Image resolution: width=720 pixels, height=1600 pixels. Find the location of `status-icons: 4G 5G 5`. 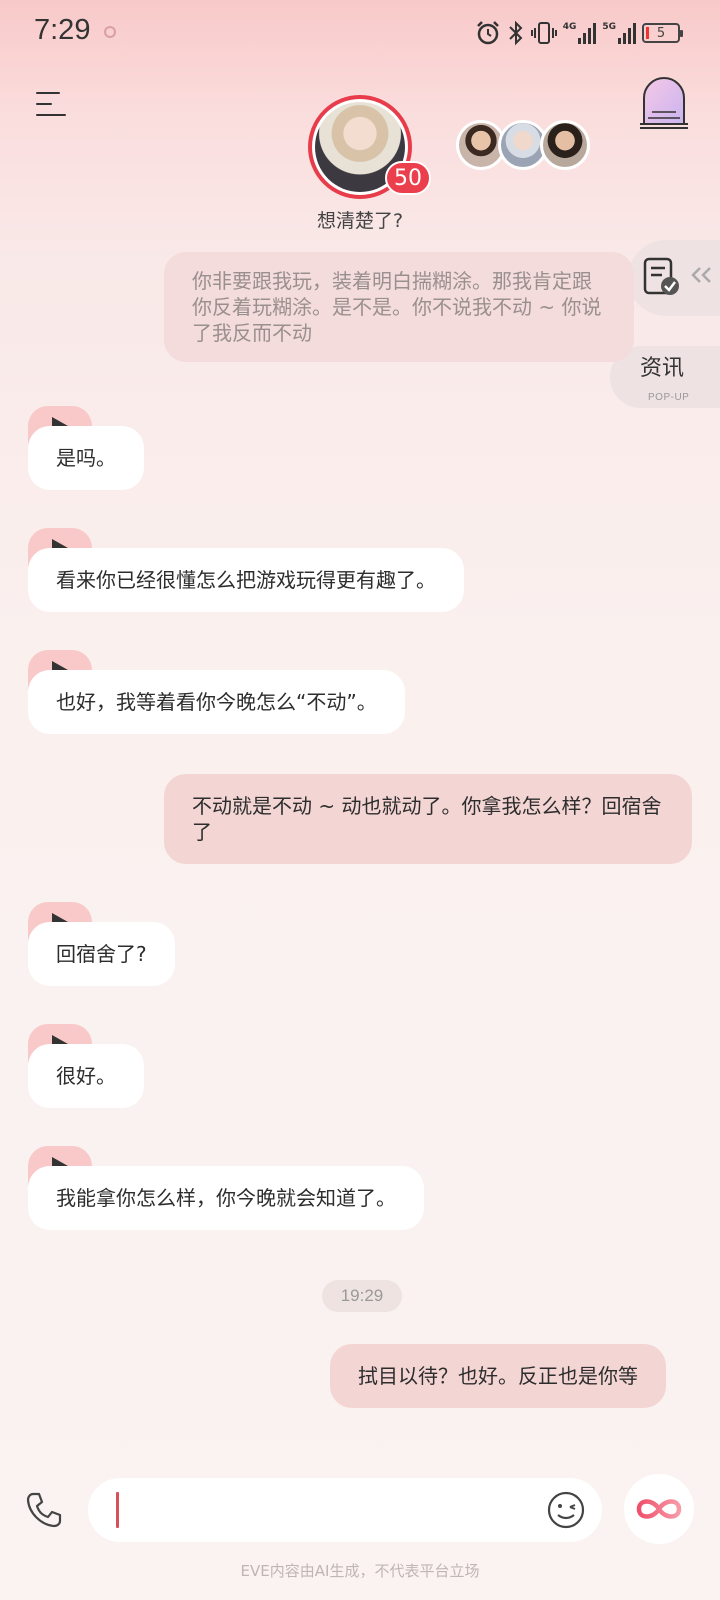

status-icons: 4G 5G 5 is located at coordinates (579, 33).